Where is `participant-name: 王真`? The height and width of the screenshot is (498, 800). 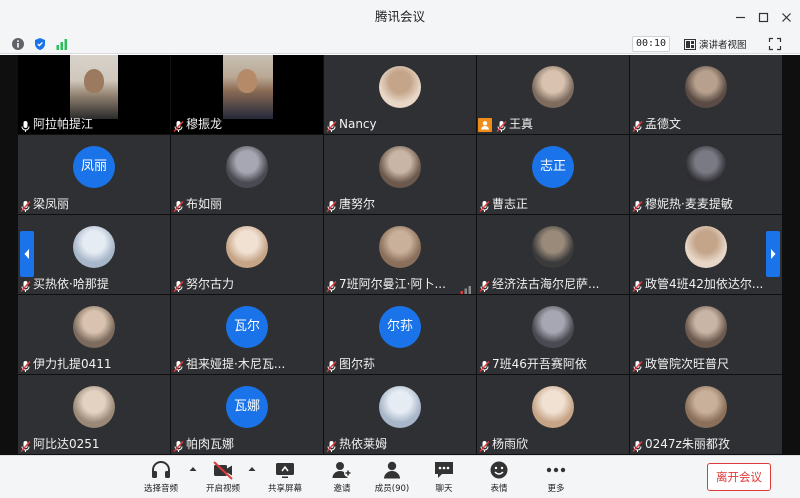
participant-name: 王真 is located at coordinates (521, 124).